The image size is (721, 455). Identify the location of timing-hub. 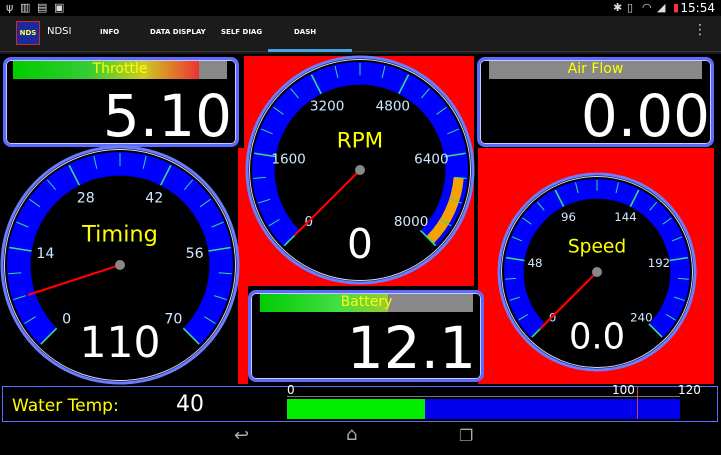
(120, 265).